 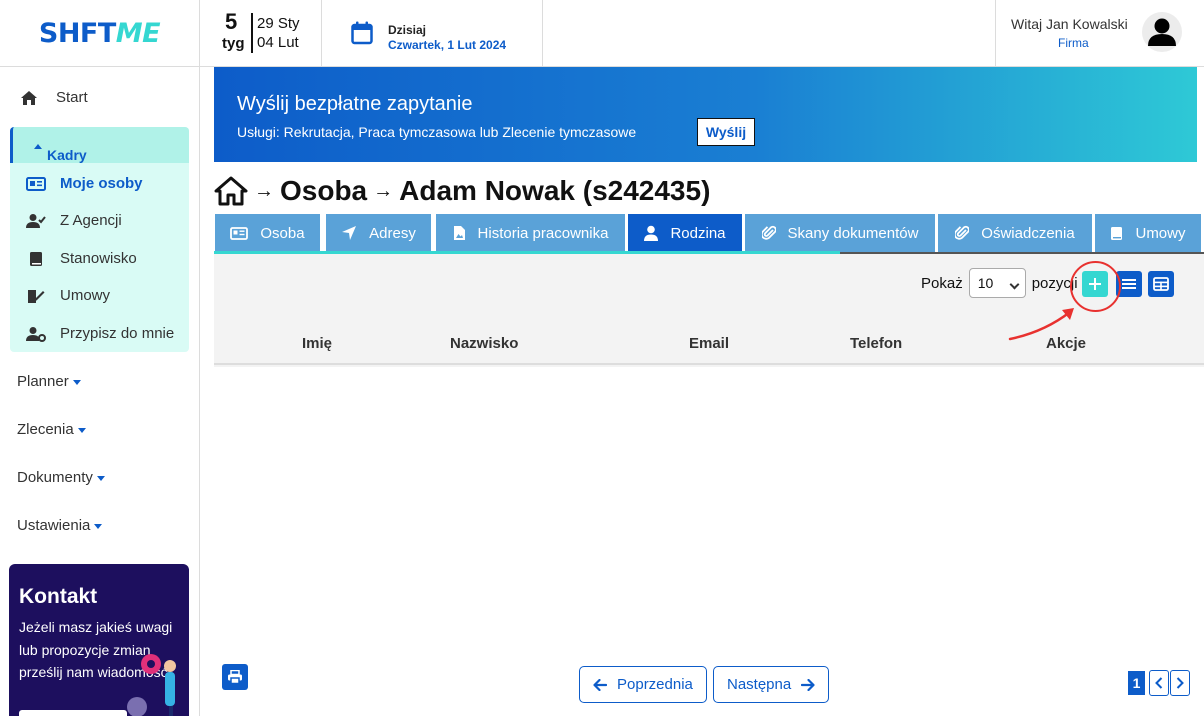 What do you see at coordinates (447, 45) in the screenshot?
I see `today-date: Czwartek, 1 Lut 2024` at bounding box center [447, 45].